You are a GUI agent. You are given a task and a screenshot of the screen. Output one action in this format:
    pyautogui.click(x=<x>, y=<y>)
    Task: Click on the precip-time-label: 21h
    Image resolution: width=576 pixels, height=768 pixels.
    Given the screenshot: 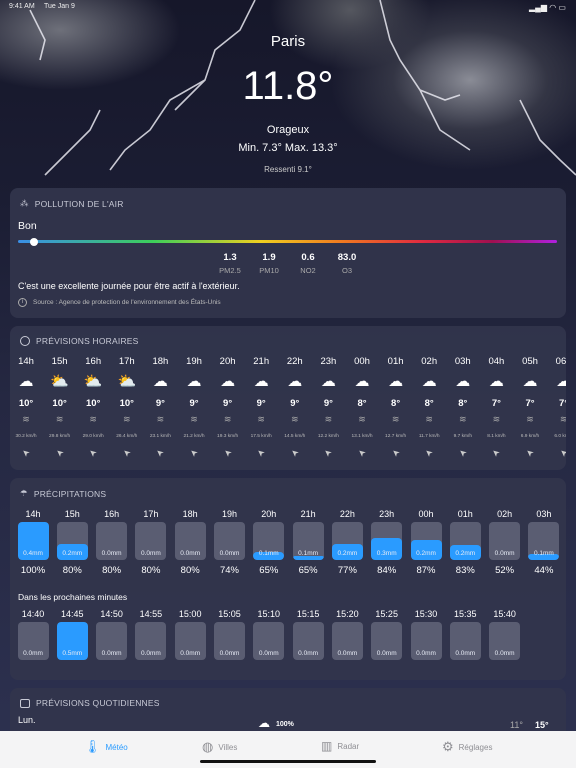 What is the action you would take?
    pyautogui.click(x=308, y=514)
    